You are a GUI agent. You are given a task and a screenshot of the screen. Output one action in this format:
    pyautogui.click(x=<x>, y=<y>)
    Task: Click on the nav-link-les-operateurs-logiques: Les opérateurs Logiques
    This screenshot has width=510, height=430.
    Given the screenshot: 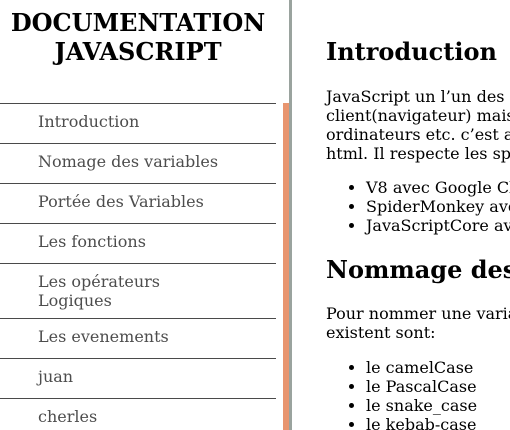 What is the action you would take?
    pyautogui.click(x=138, y=290)
    